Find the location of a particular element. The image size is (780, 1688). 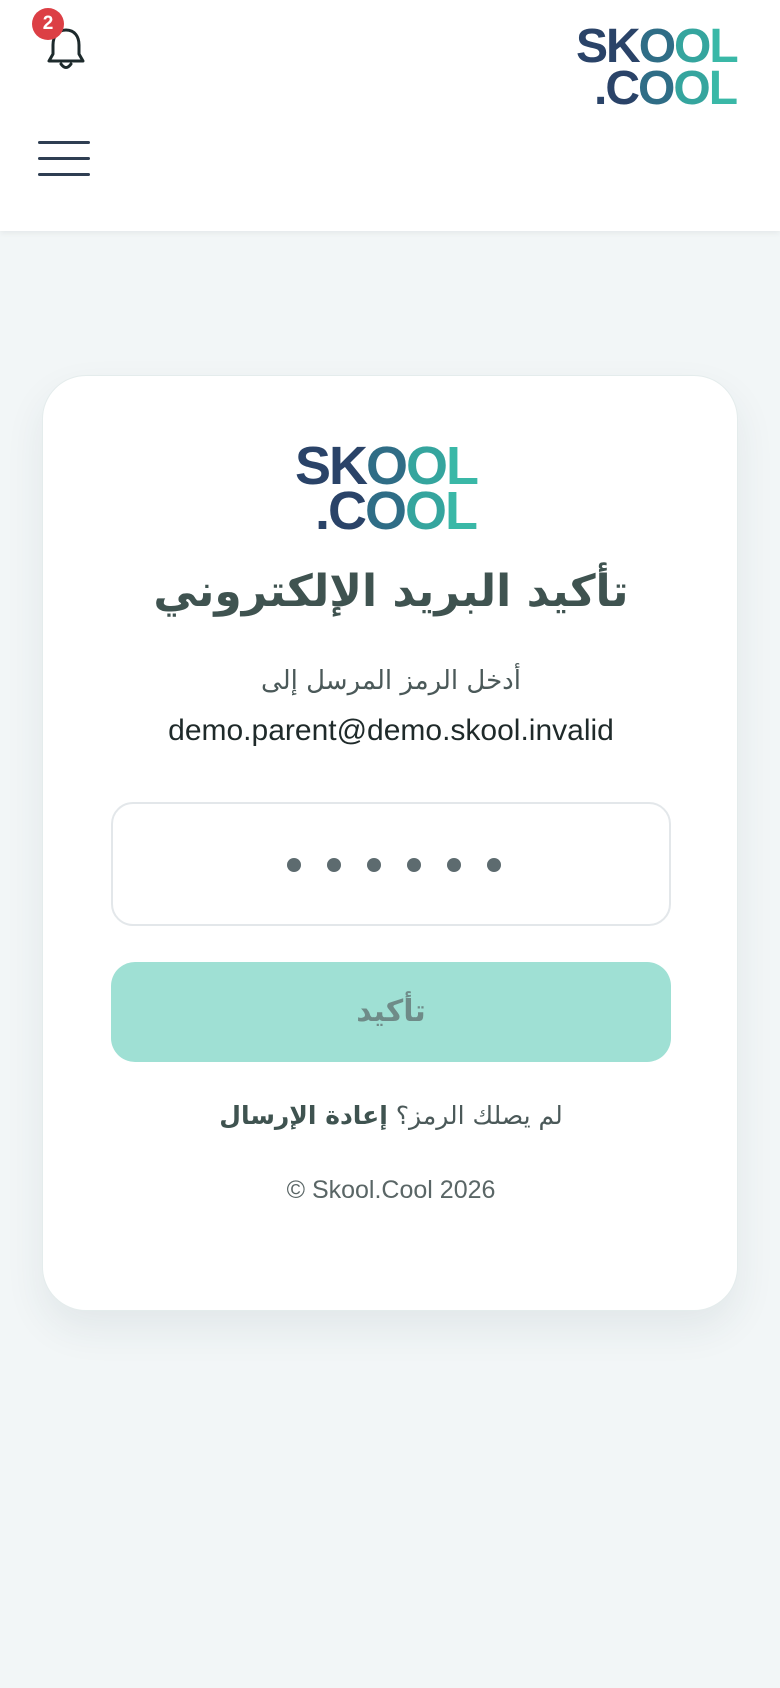

resend-link: إعادة الإرسال is located at coordinates (303, 1115).